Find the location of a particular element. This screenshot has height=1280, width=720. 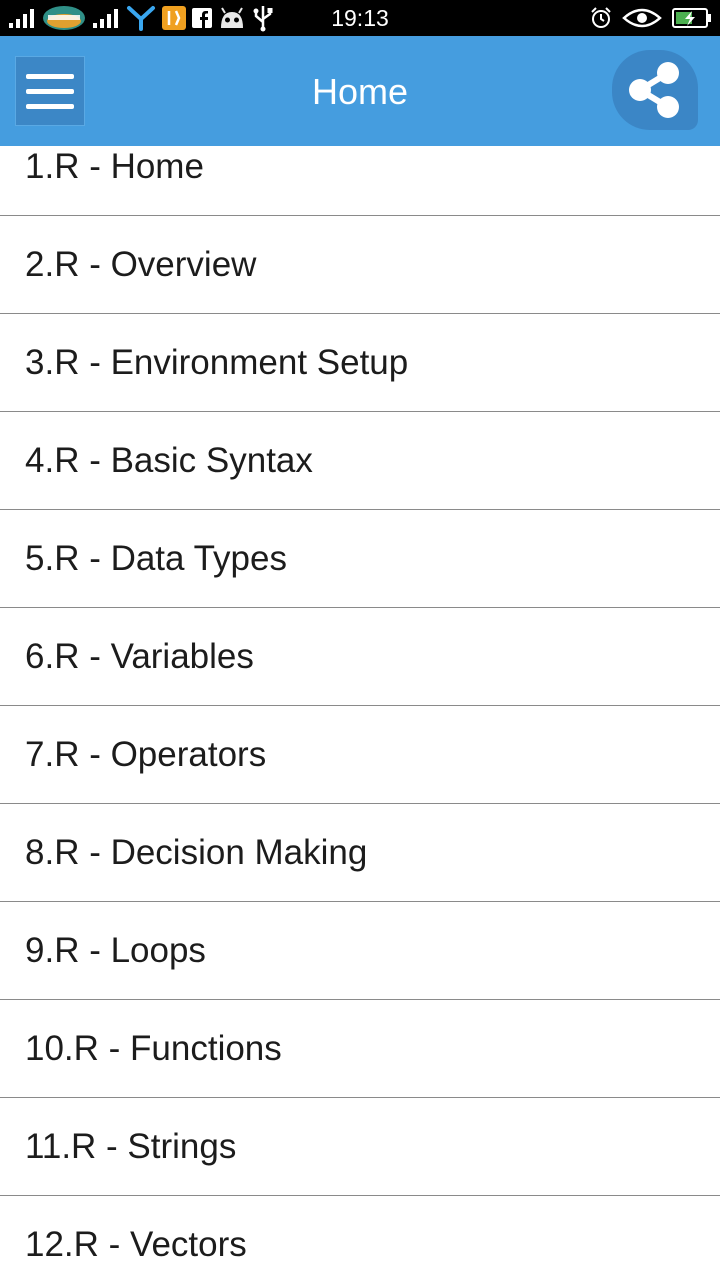

battery-charging-icon is located at coordinates (692, 18).